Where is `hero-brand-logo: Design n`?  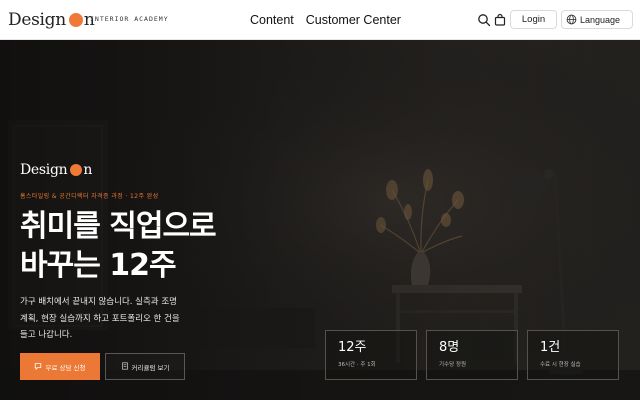
hero-brand-logo: Design n is located at coordinates (56, 170).